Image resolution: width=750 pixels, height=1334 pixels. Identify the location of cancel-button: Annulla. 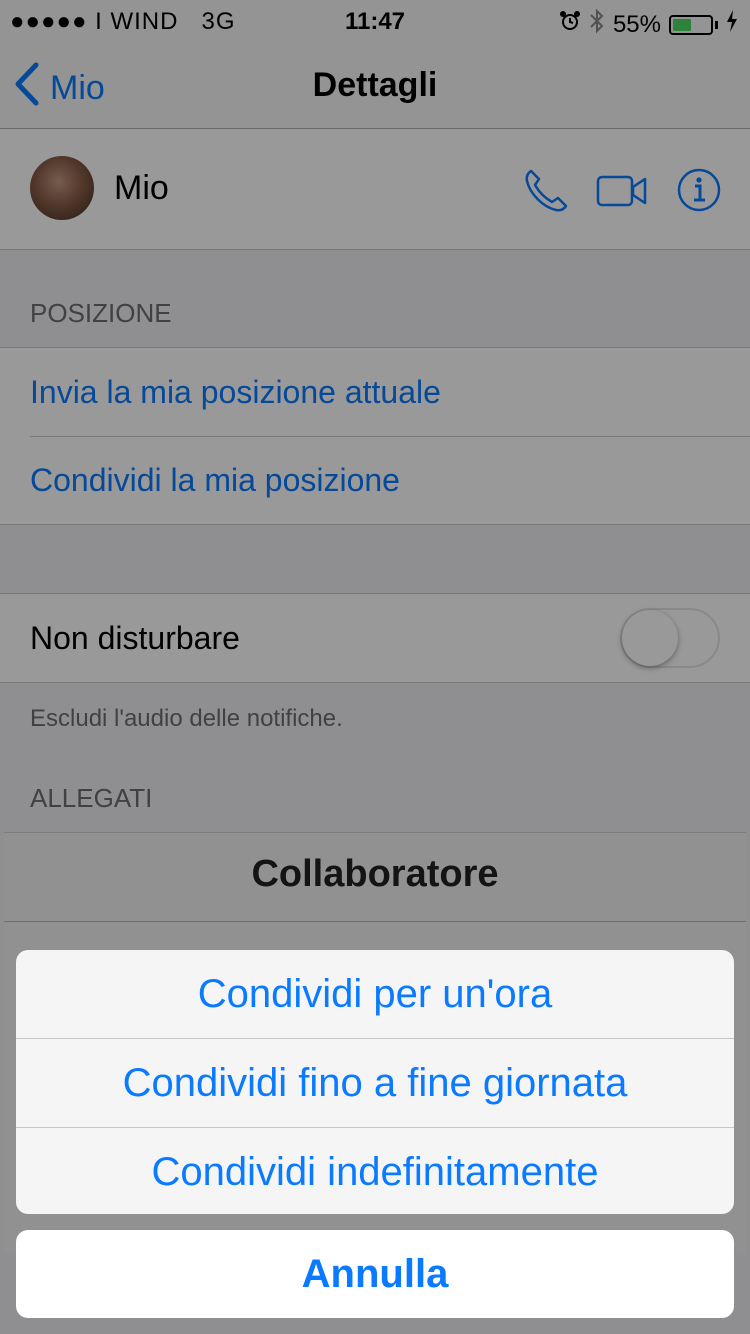
(375, 1274).